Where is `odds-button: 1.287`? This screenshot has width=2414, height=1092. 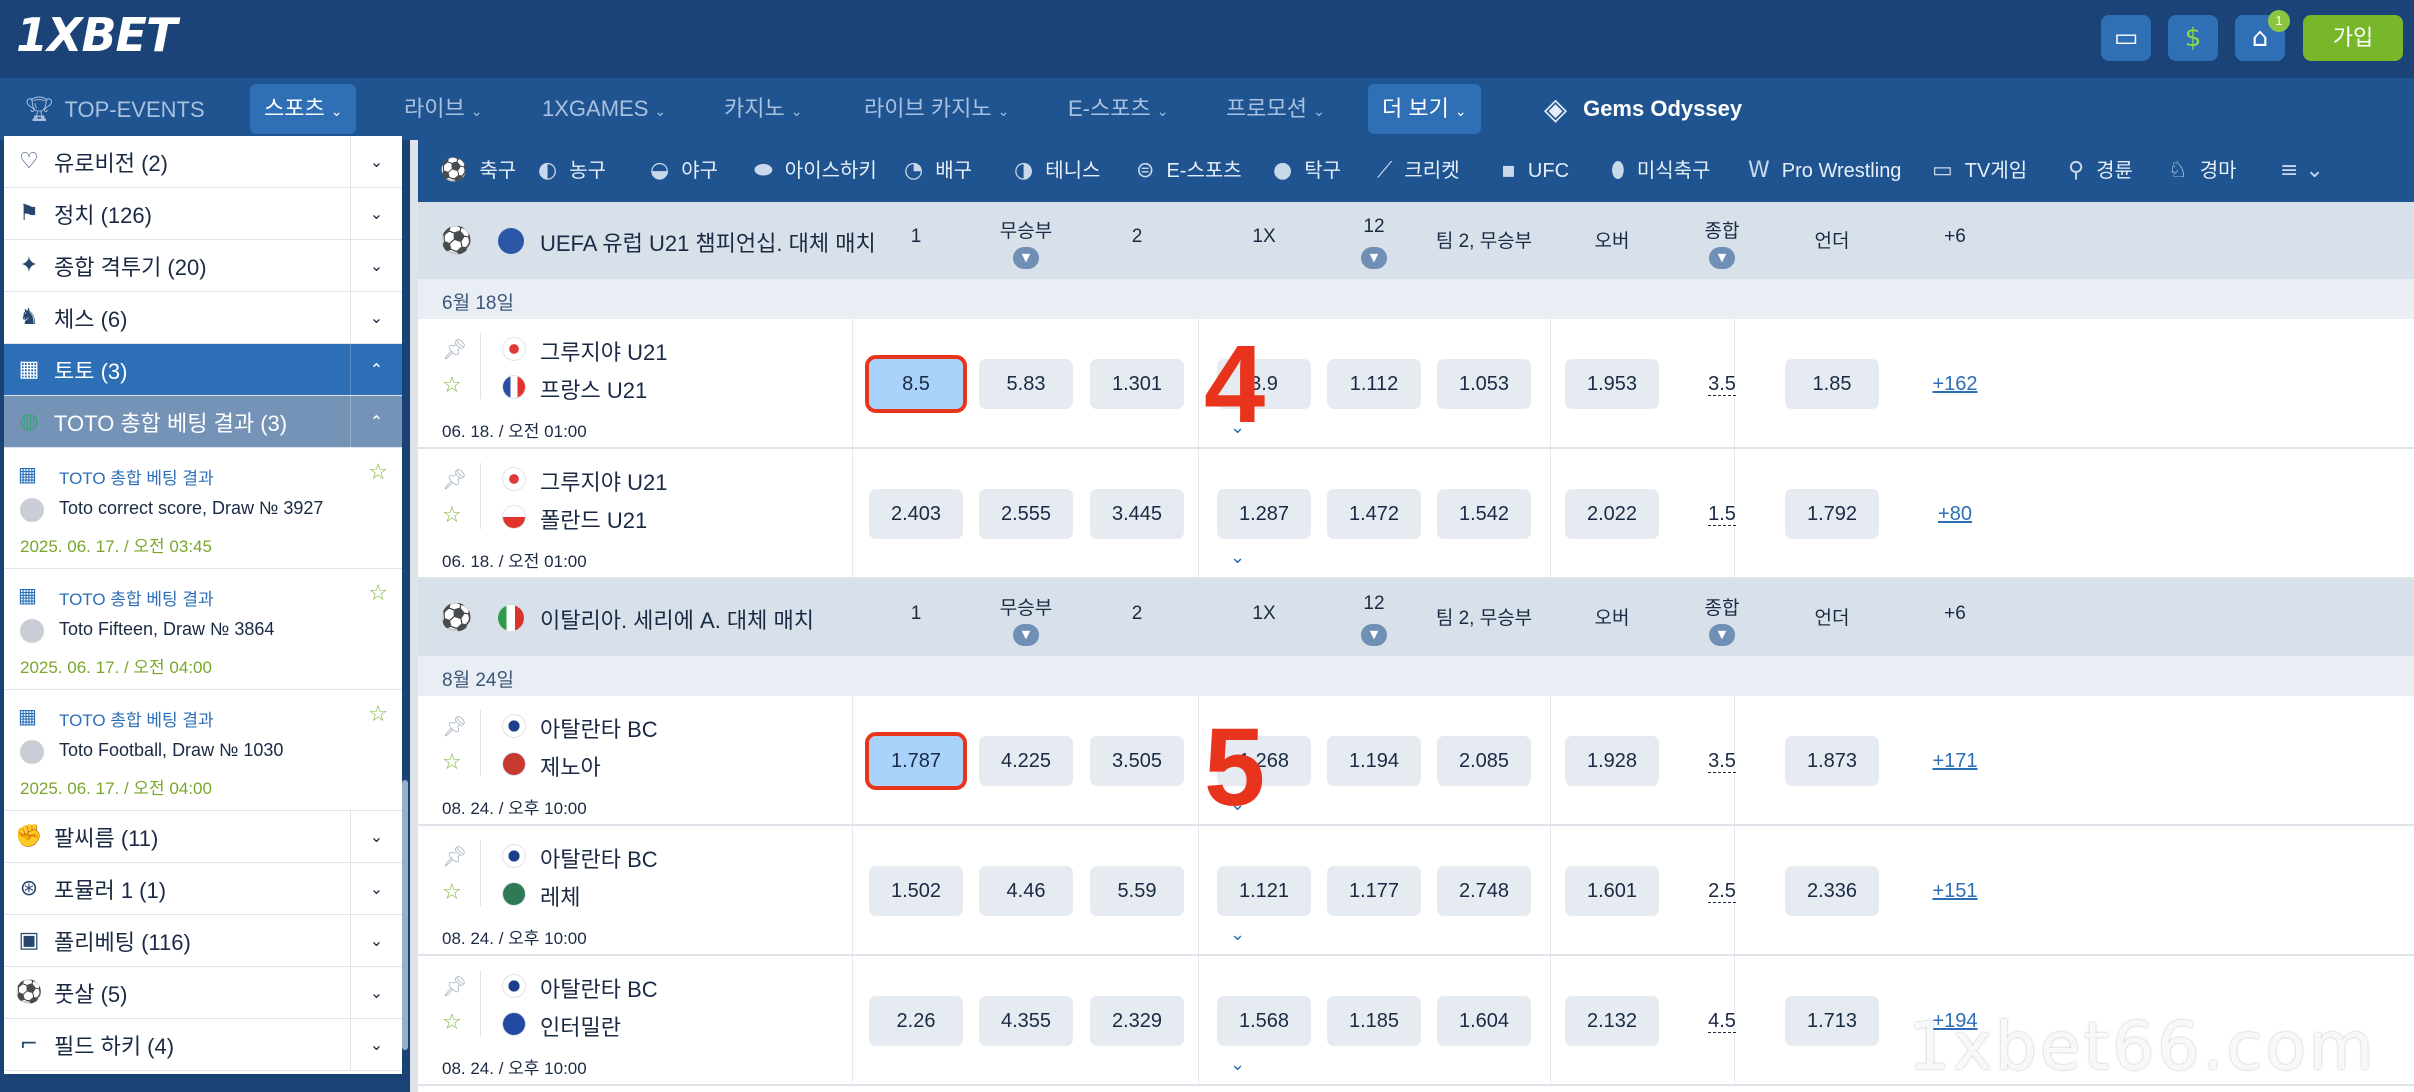 odds-button: 1.287 is located at coordinates (1264, 514).